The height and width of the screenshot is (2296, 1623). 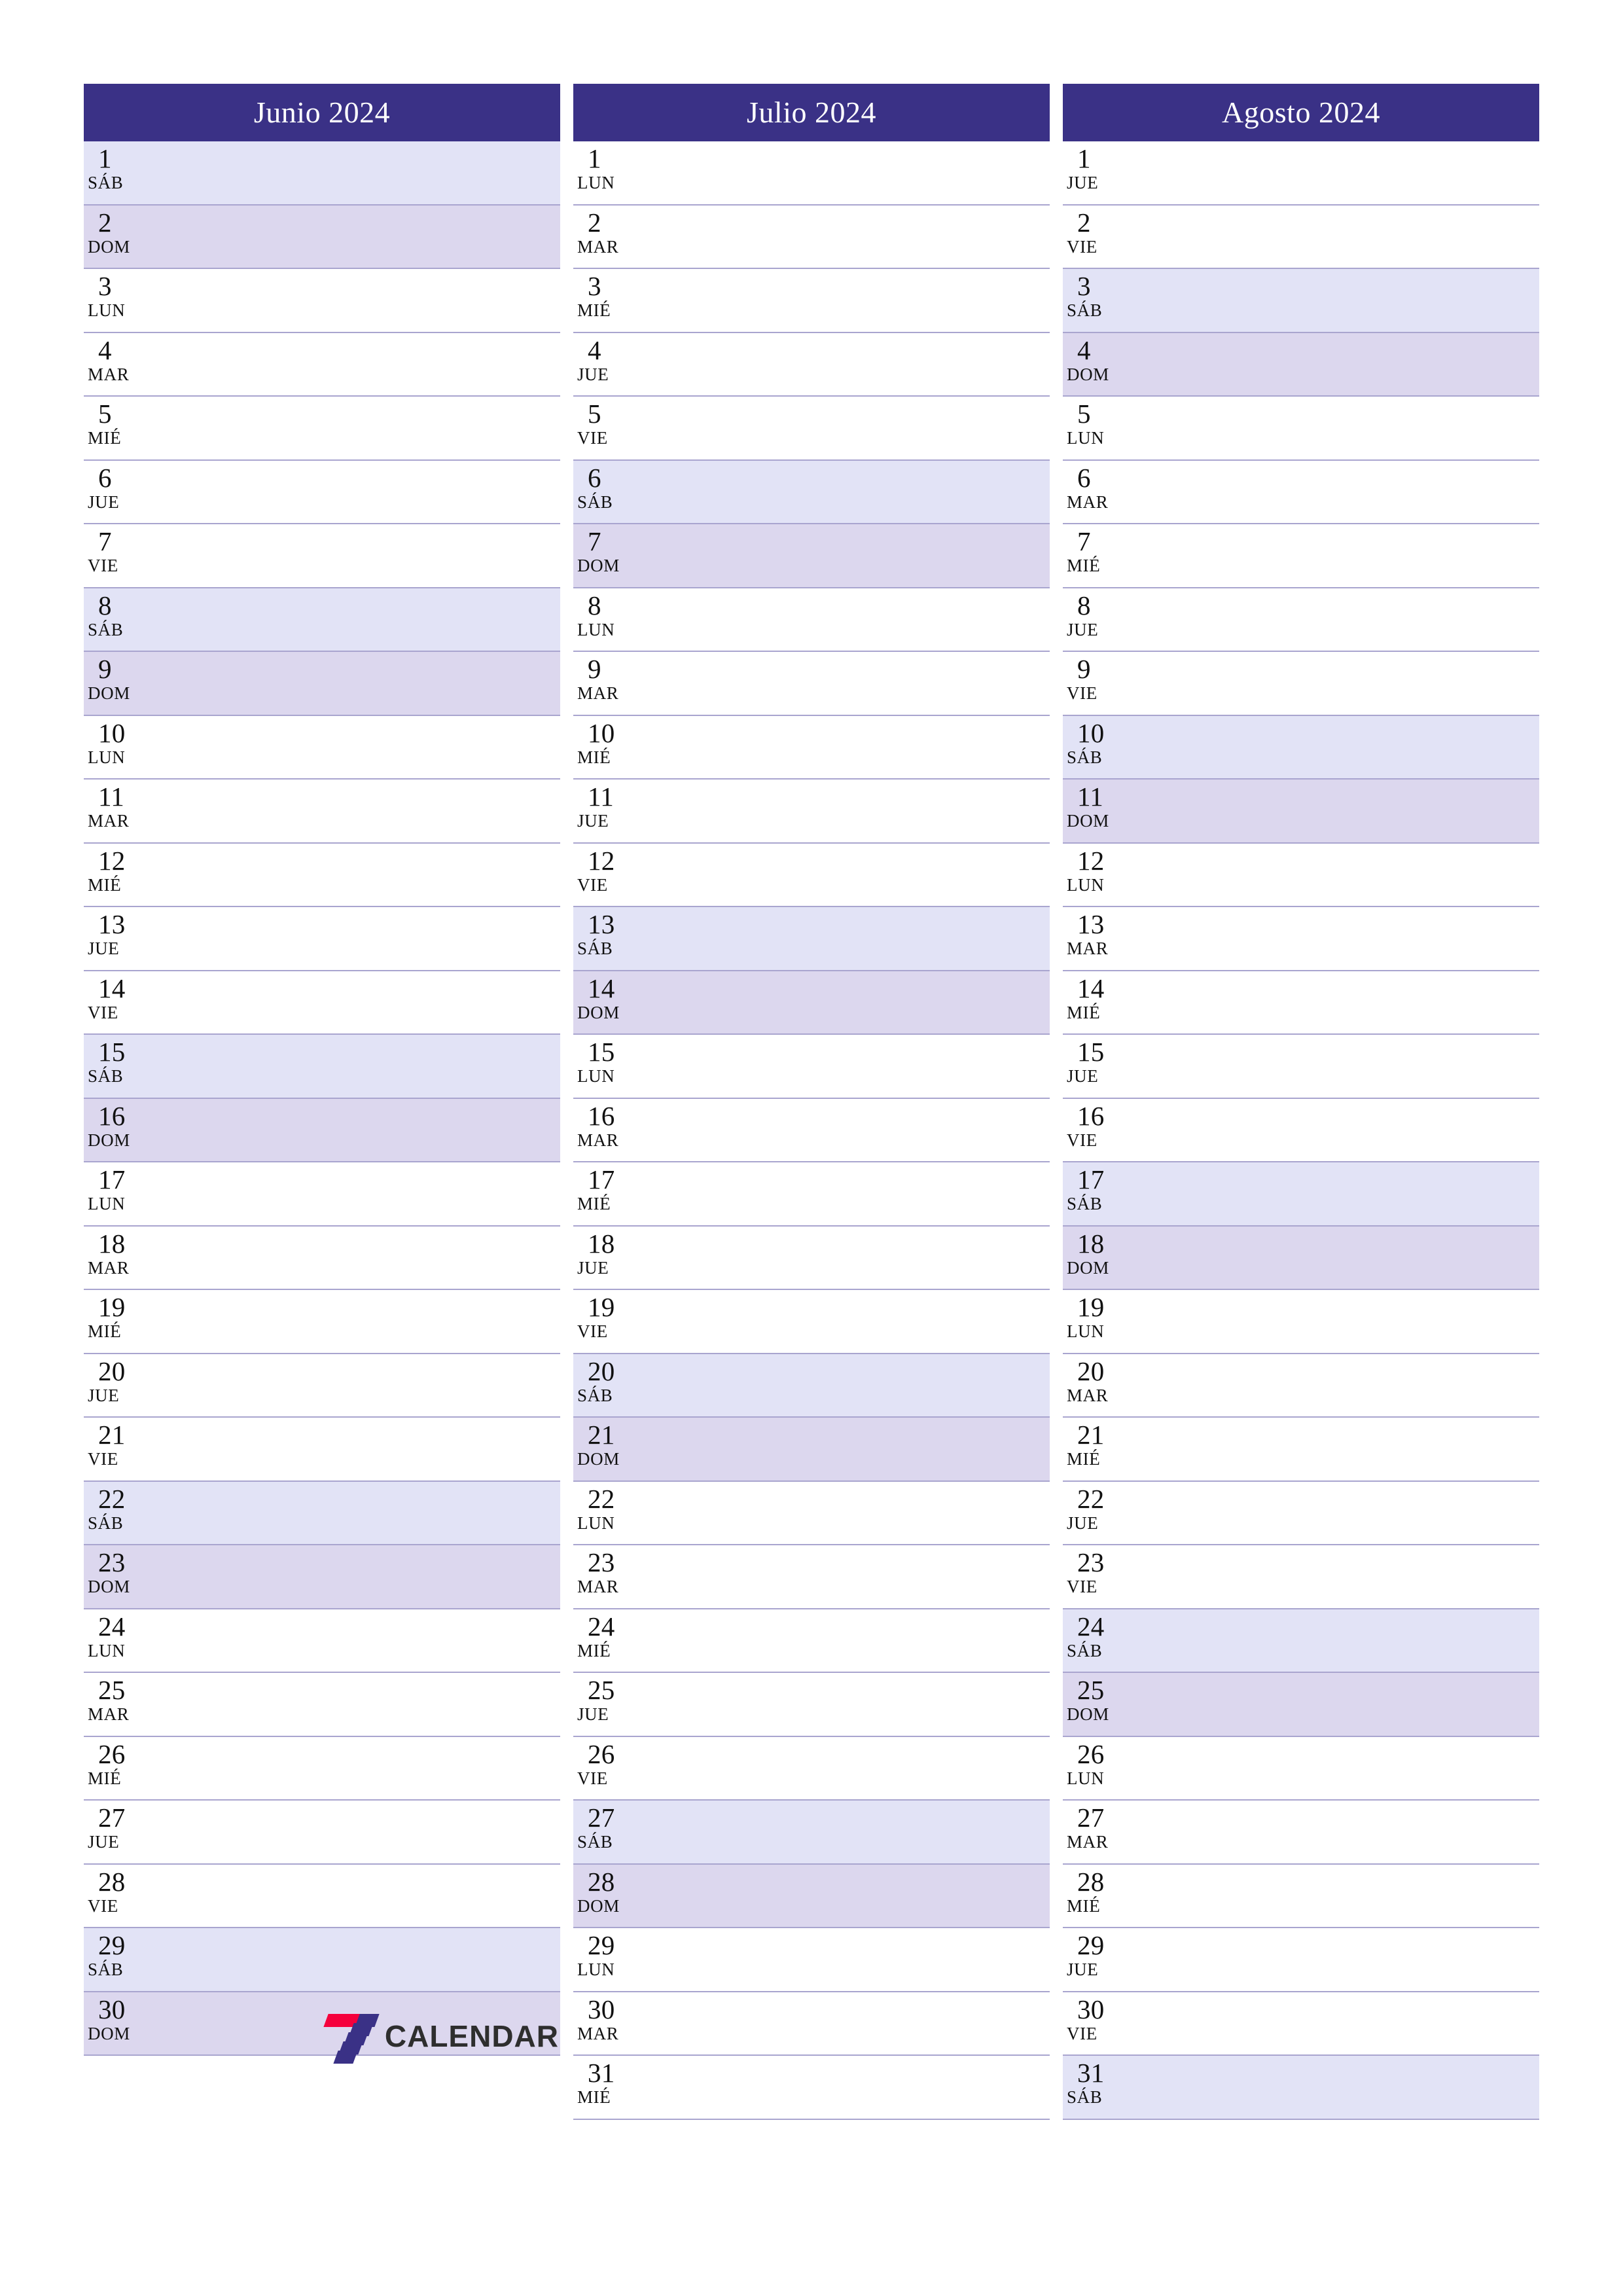 What do you see at coordinates (322, 875) in the screenshot?
I see `day-row: 12 MIÉ` at bounding box center [322, 875].